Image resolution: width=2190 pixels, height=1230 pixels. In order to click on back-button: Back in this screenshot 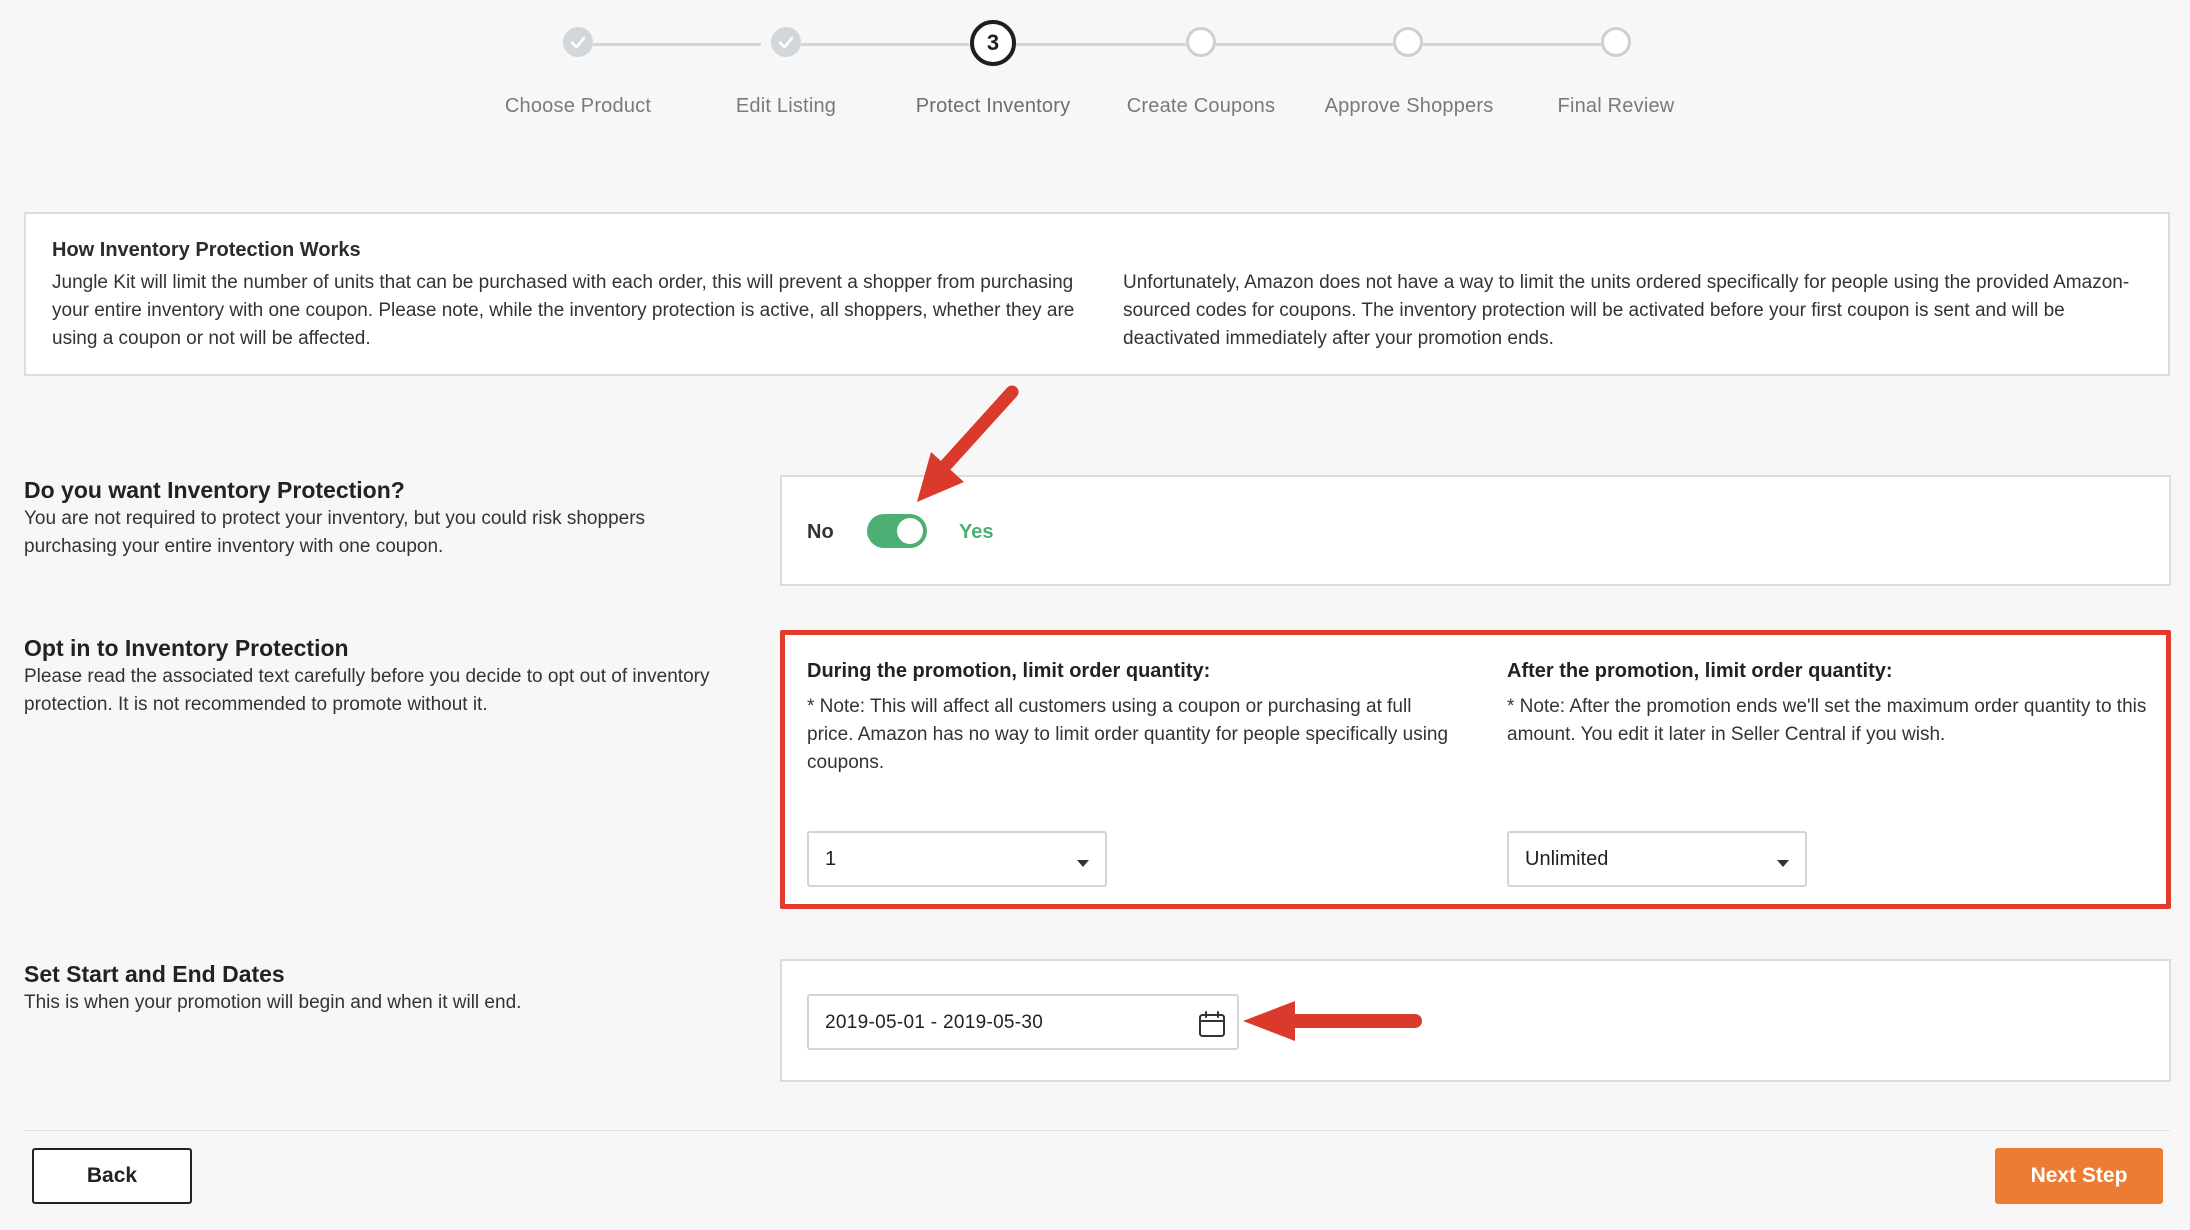, I will do `click(112, 1176)`.